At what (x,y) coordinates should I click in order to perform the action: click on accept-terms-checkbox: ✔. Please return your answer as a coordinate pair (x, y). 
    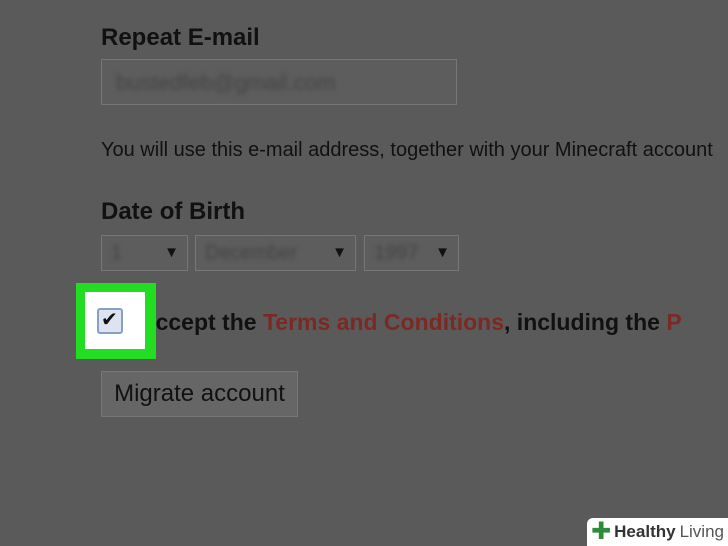
    Looking at the image, I should click on (110, 321).